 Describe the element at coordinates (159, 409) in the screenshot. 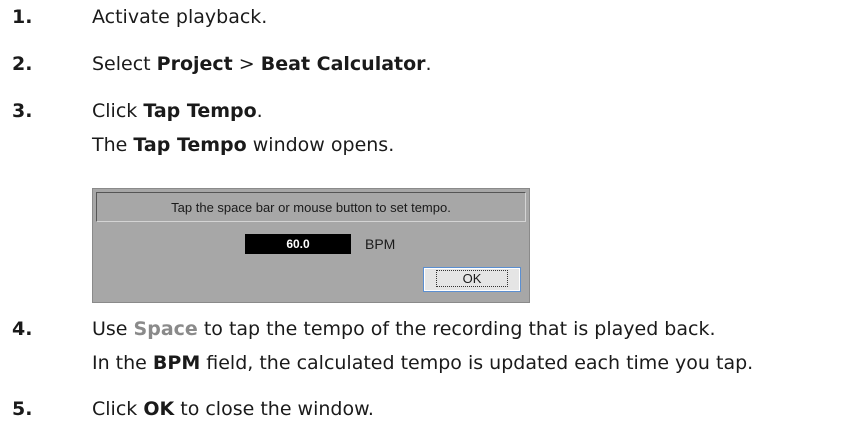

I see `ok-term: OK` at that location.